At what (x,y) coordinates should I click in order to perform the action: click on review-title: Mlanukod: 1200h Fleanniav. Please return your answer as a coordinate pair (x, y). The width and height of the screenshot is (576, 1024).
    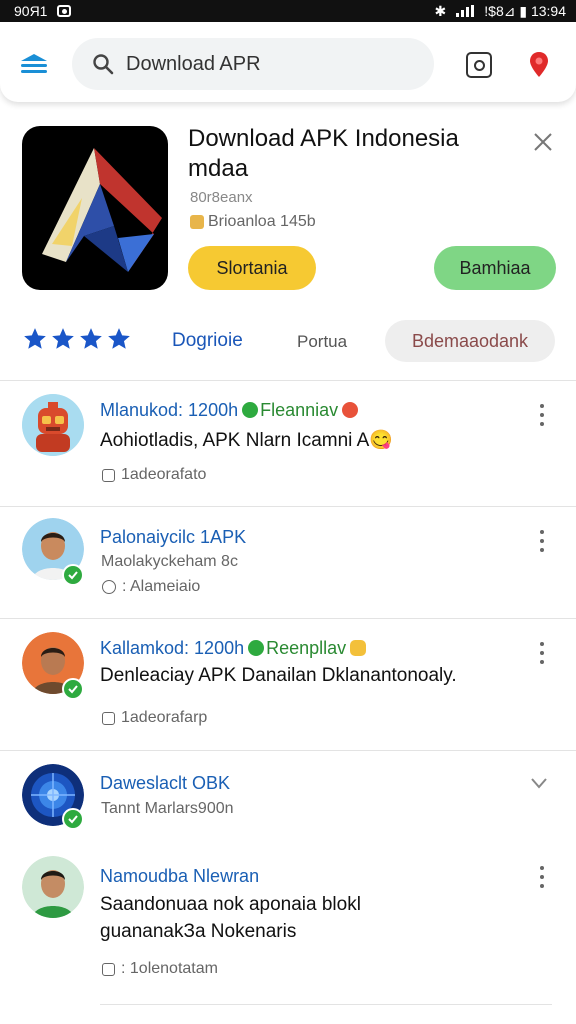
    Looking at the image, I should click on (229, 410).